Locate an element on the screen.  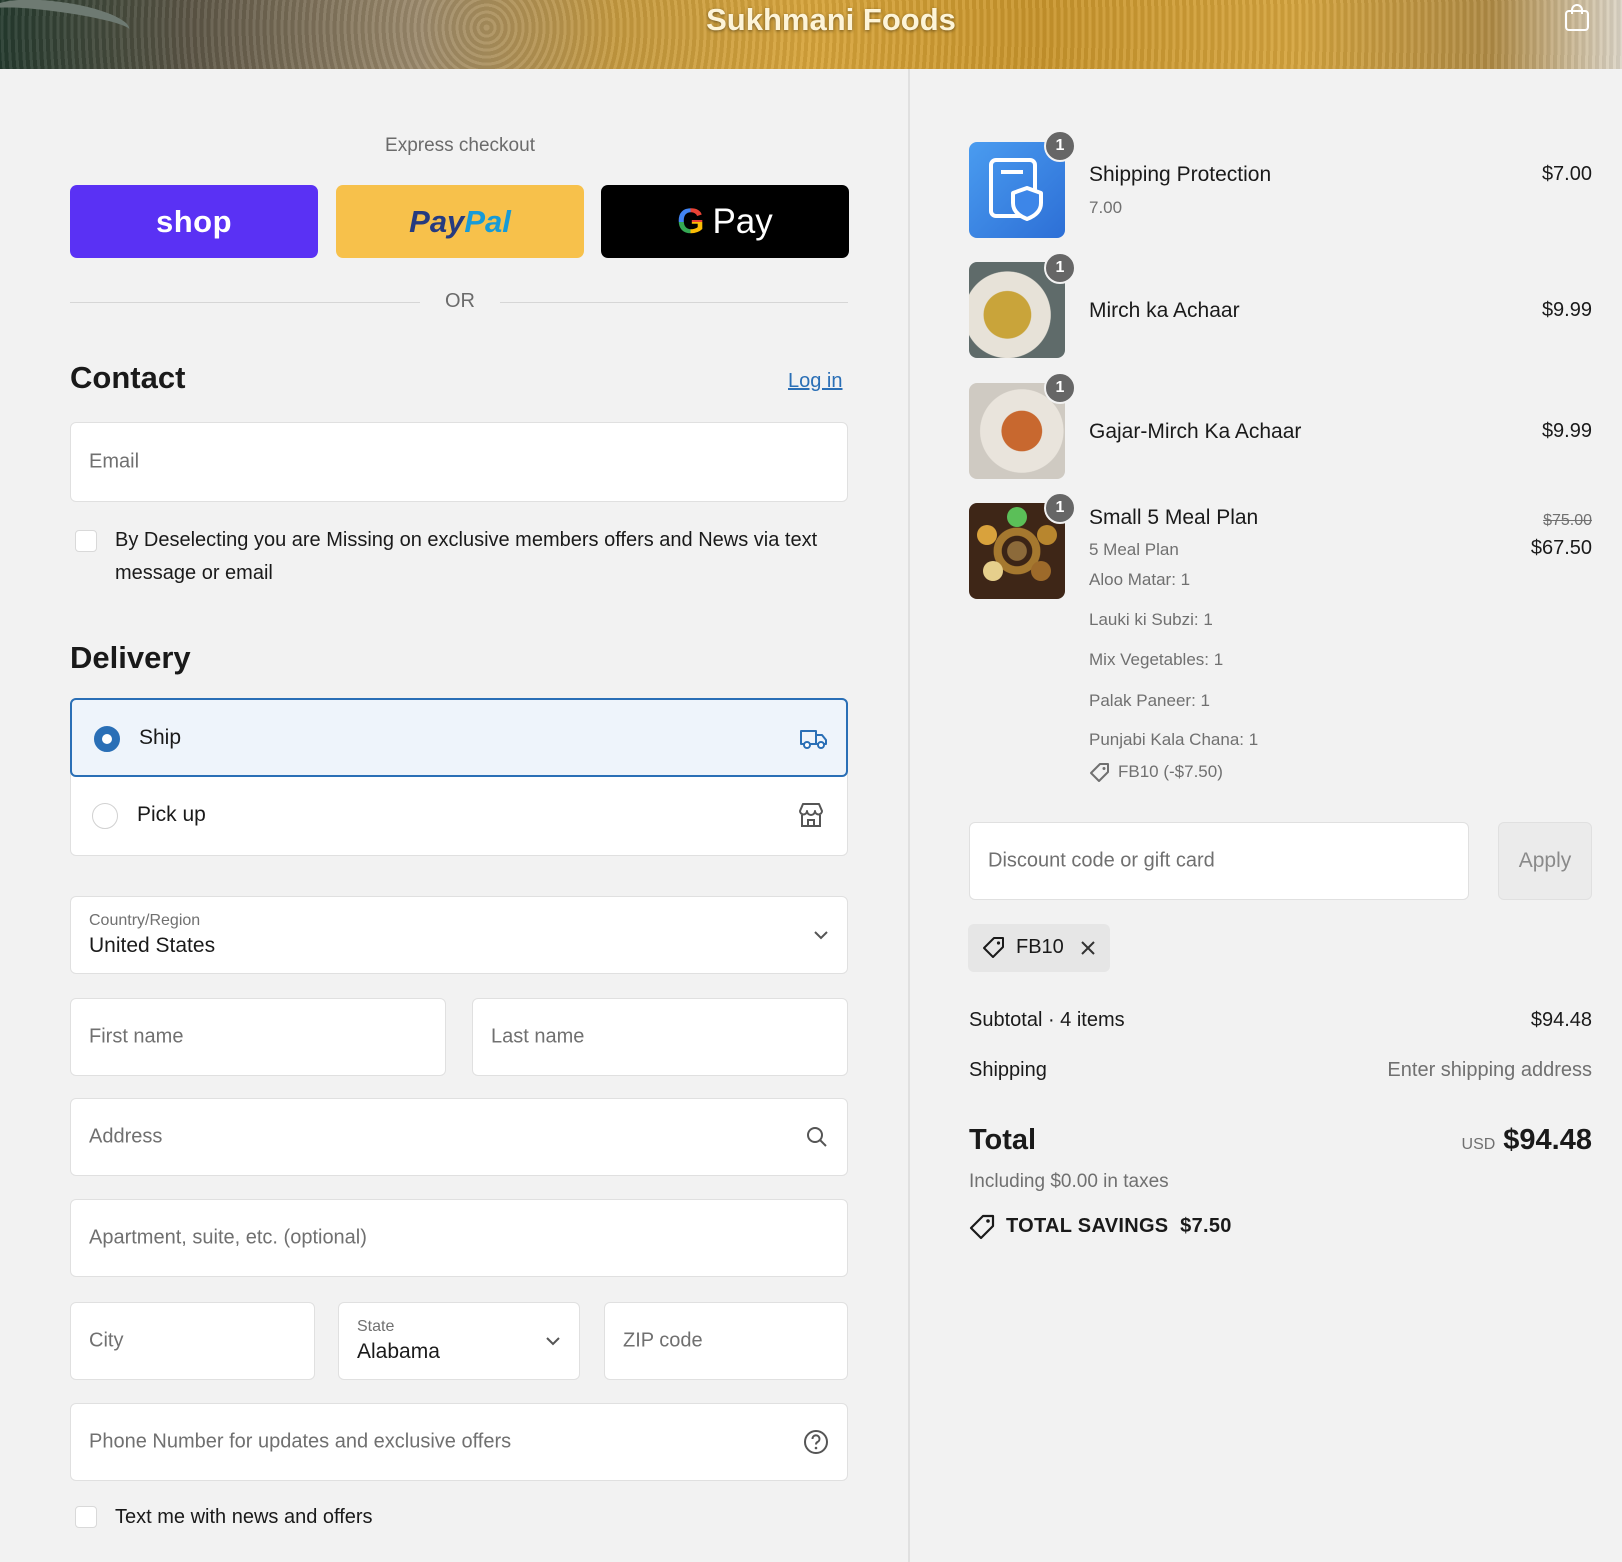
country-value: United States is located at coordinates (152, 945).